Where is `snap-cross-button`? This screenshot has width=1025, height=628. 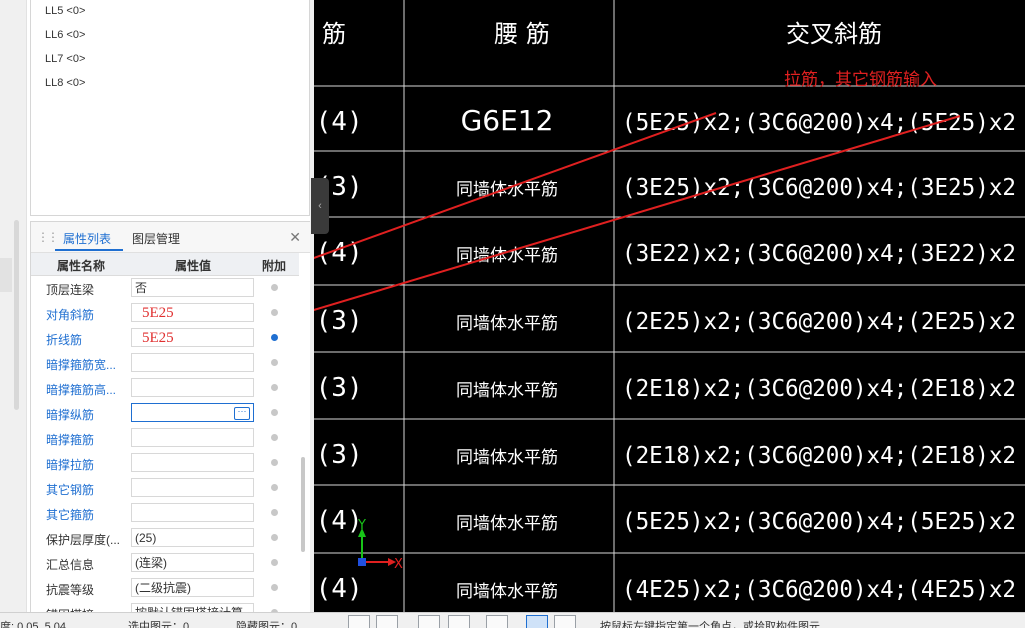 snap-cross-button is located at coordinates (429, 621).